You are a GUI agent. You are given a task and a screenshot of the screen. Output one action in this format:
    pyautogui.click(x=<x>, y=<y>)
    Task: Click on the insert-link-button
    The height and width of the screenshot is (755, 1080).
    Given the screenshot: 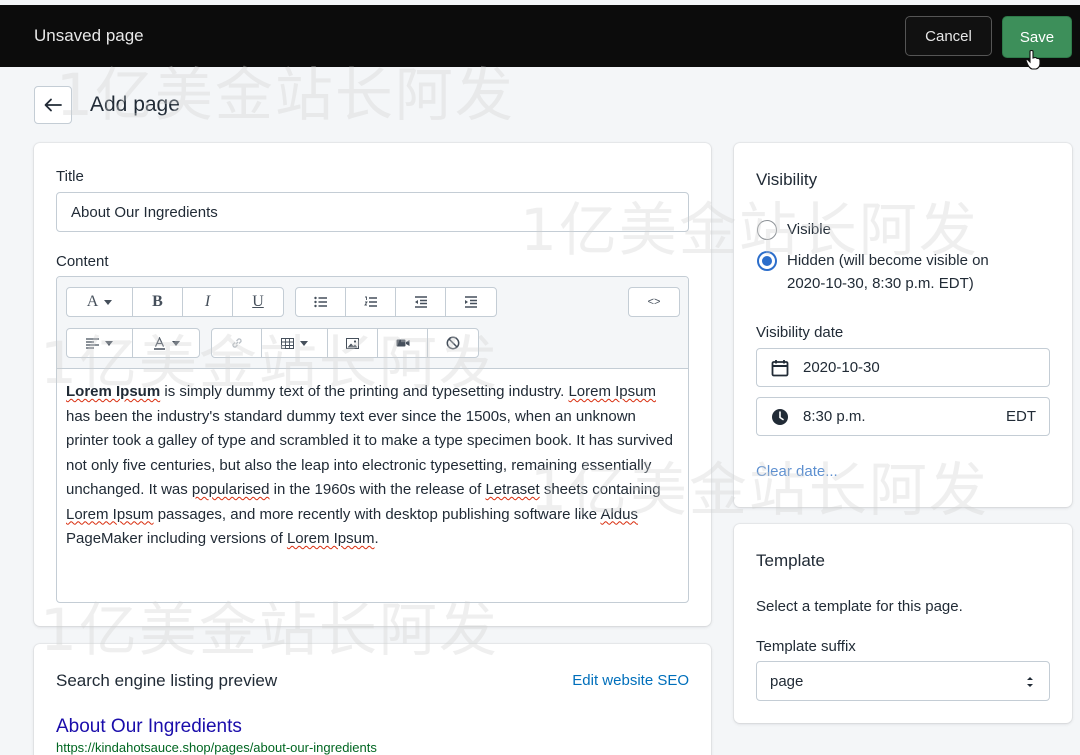 What is the action you would take?
    pyautogui.click(x=237, y=343)
    